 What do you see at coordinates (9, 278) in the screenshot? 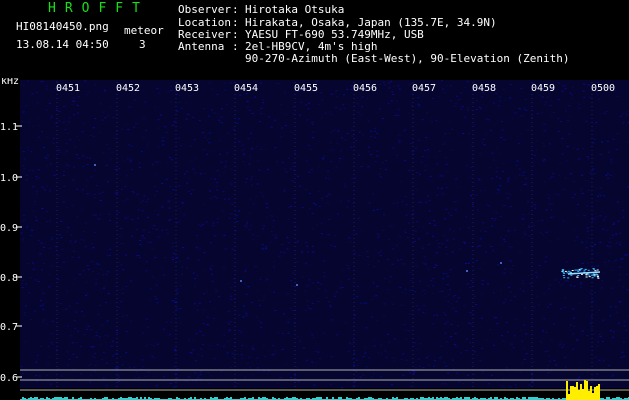
I see `freq-tick-label: 0.8` at bounding box center [9, 278].